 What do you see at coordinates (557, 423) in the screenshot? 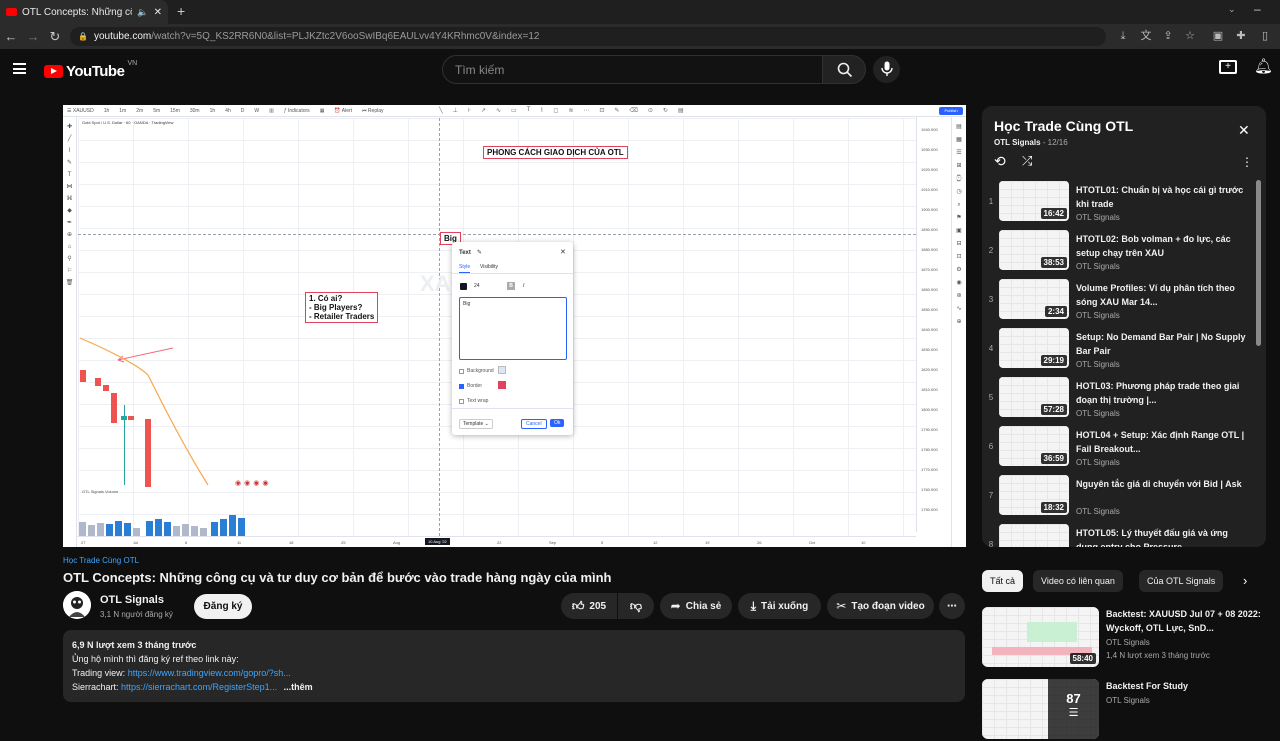
I see `ok-button: Ok` at bounding box center [557, 423].